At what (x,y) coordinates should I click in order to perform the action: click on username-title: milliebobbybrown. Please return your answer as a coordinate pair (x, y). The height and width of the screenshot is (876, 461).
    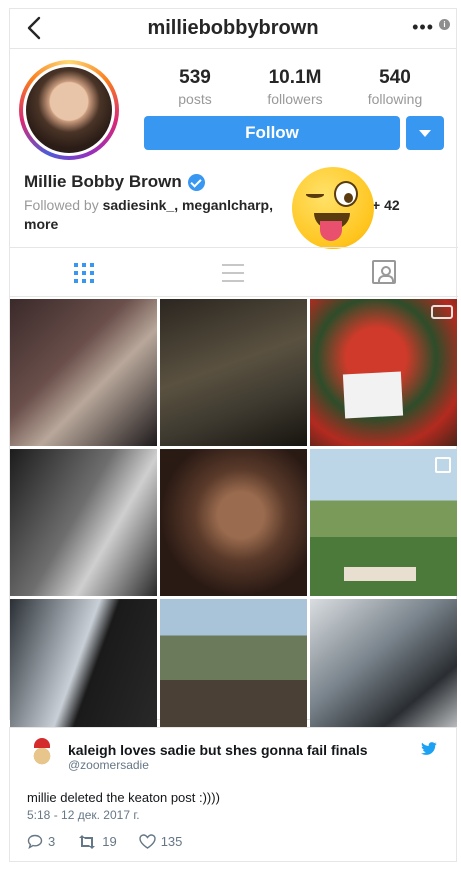
    Looking at the image, I should click on (233, 28).